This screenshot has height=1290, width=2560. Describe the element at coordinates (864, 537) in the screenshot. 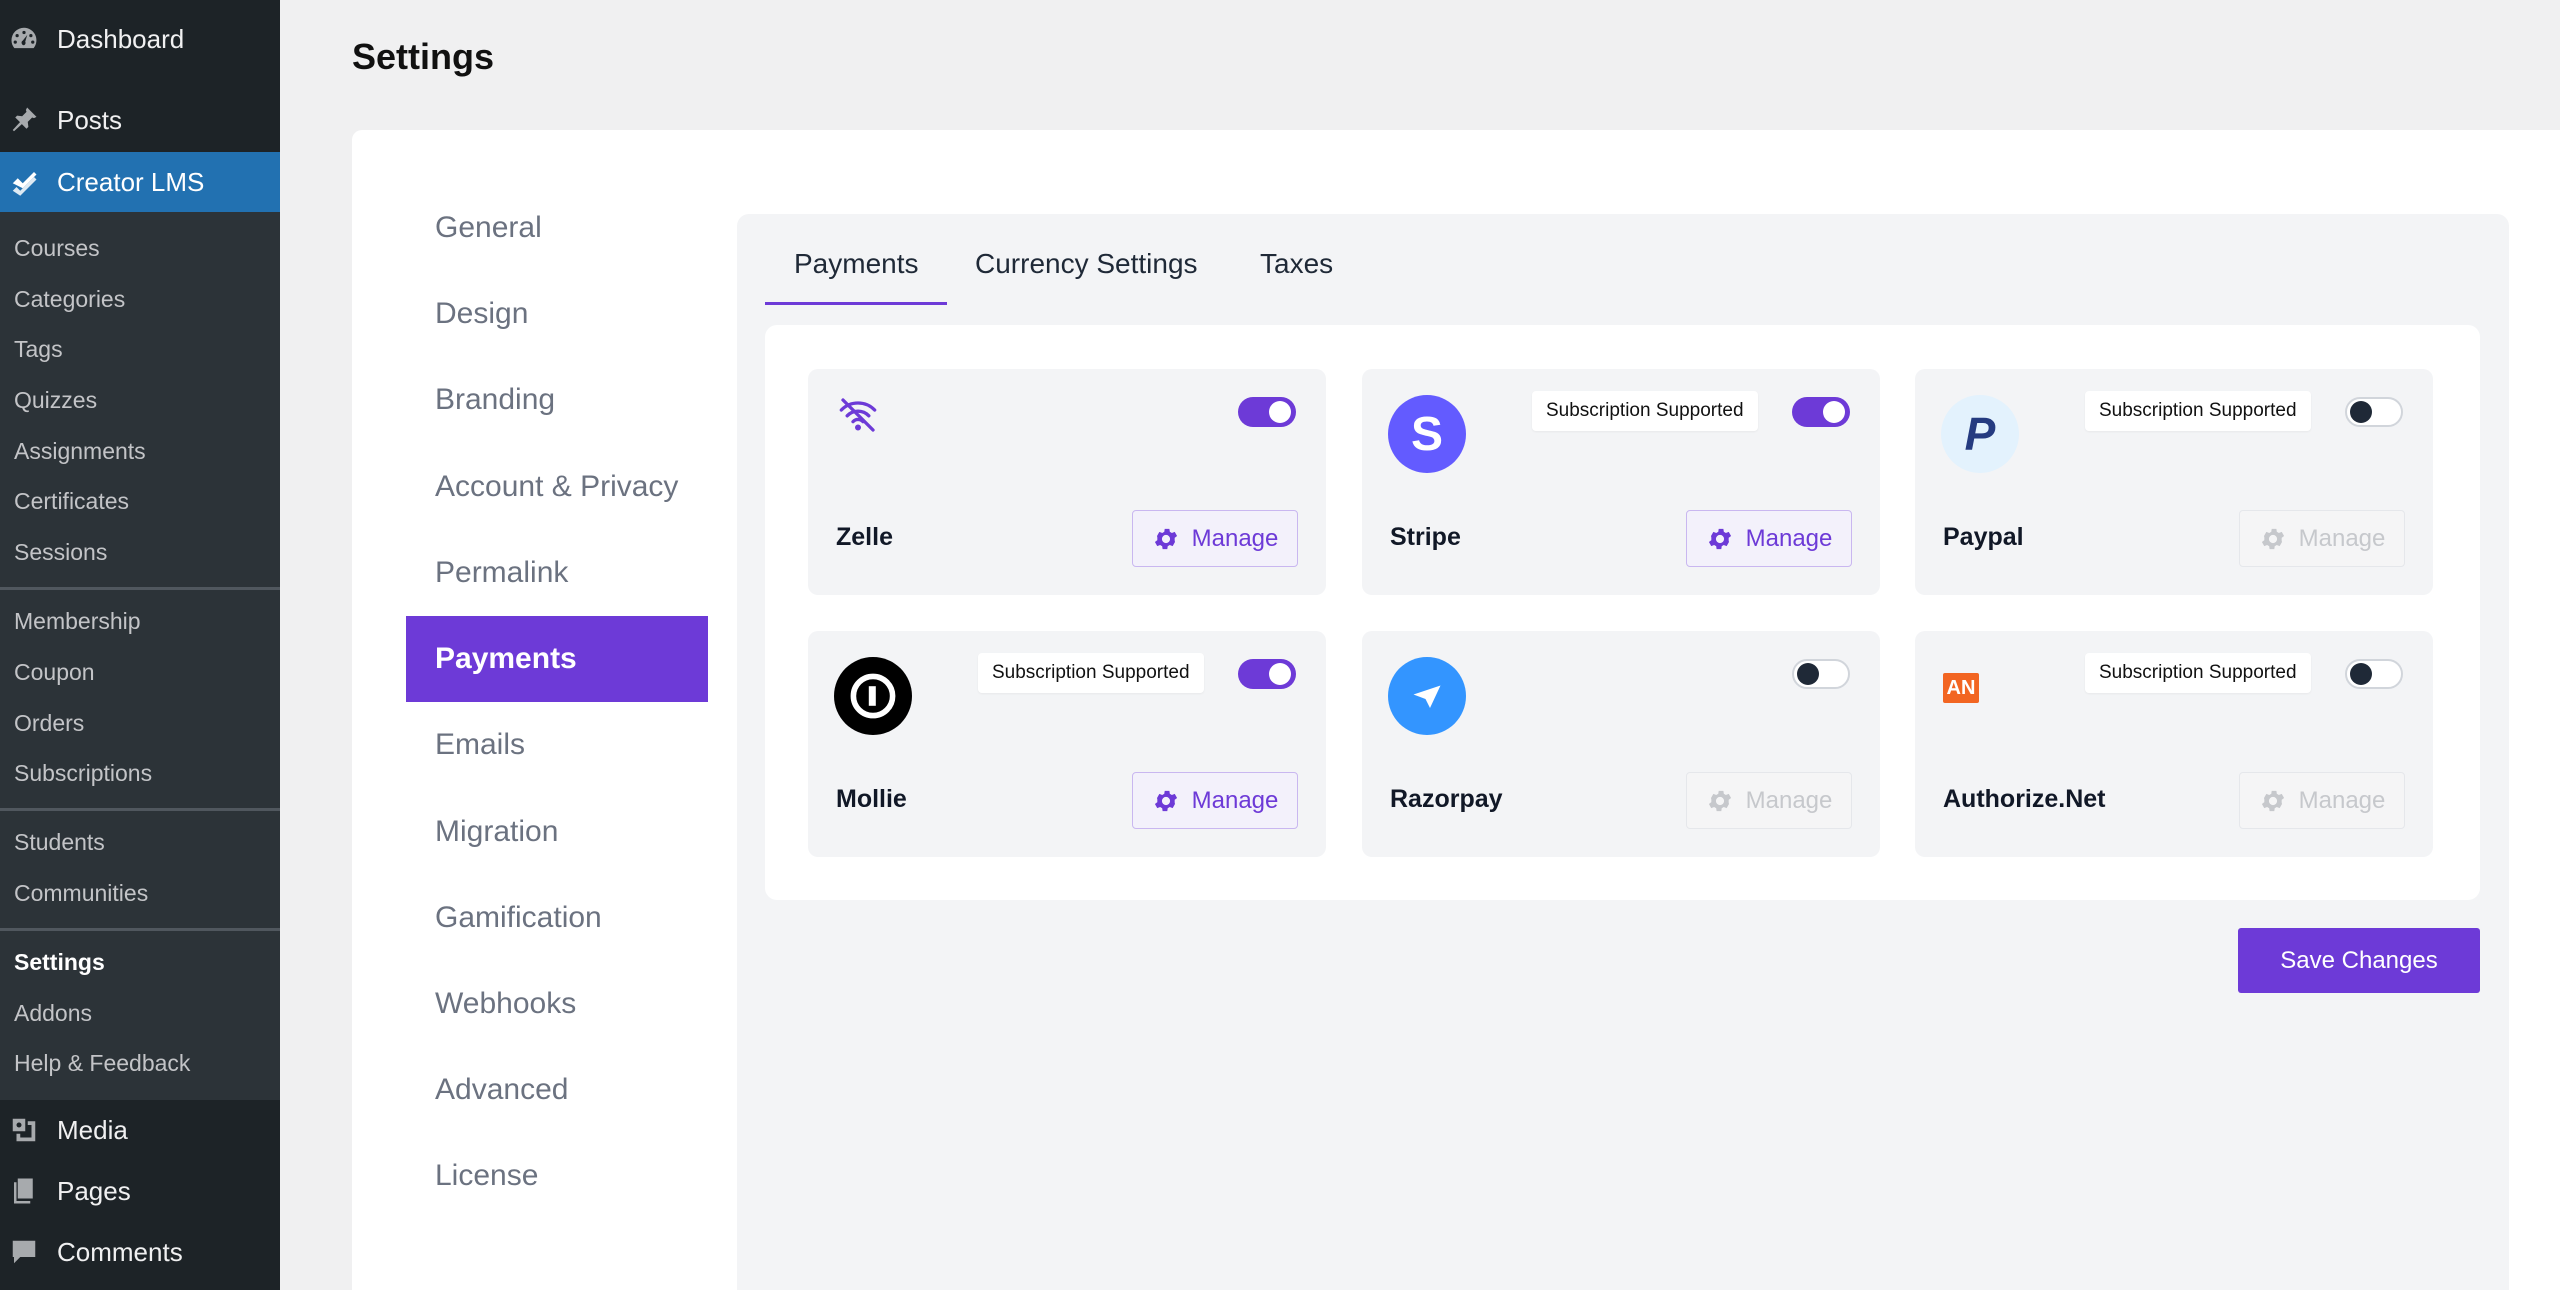

I see `gateway-name: Zelle` at that location.